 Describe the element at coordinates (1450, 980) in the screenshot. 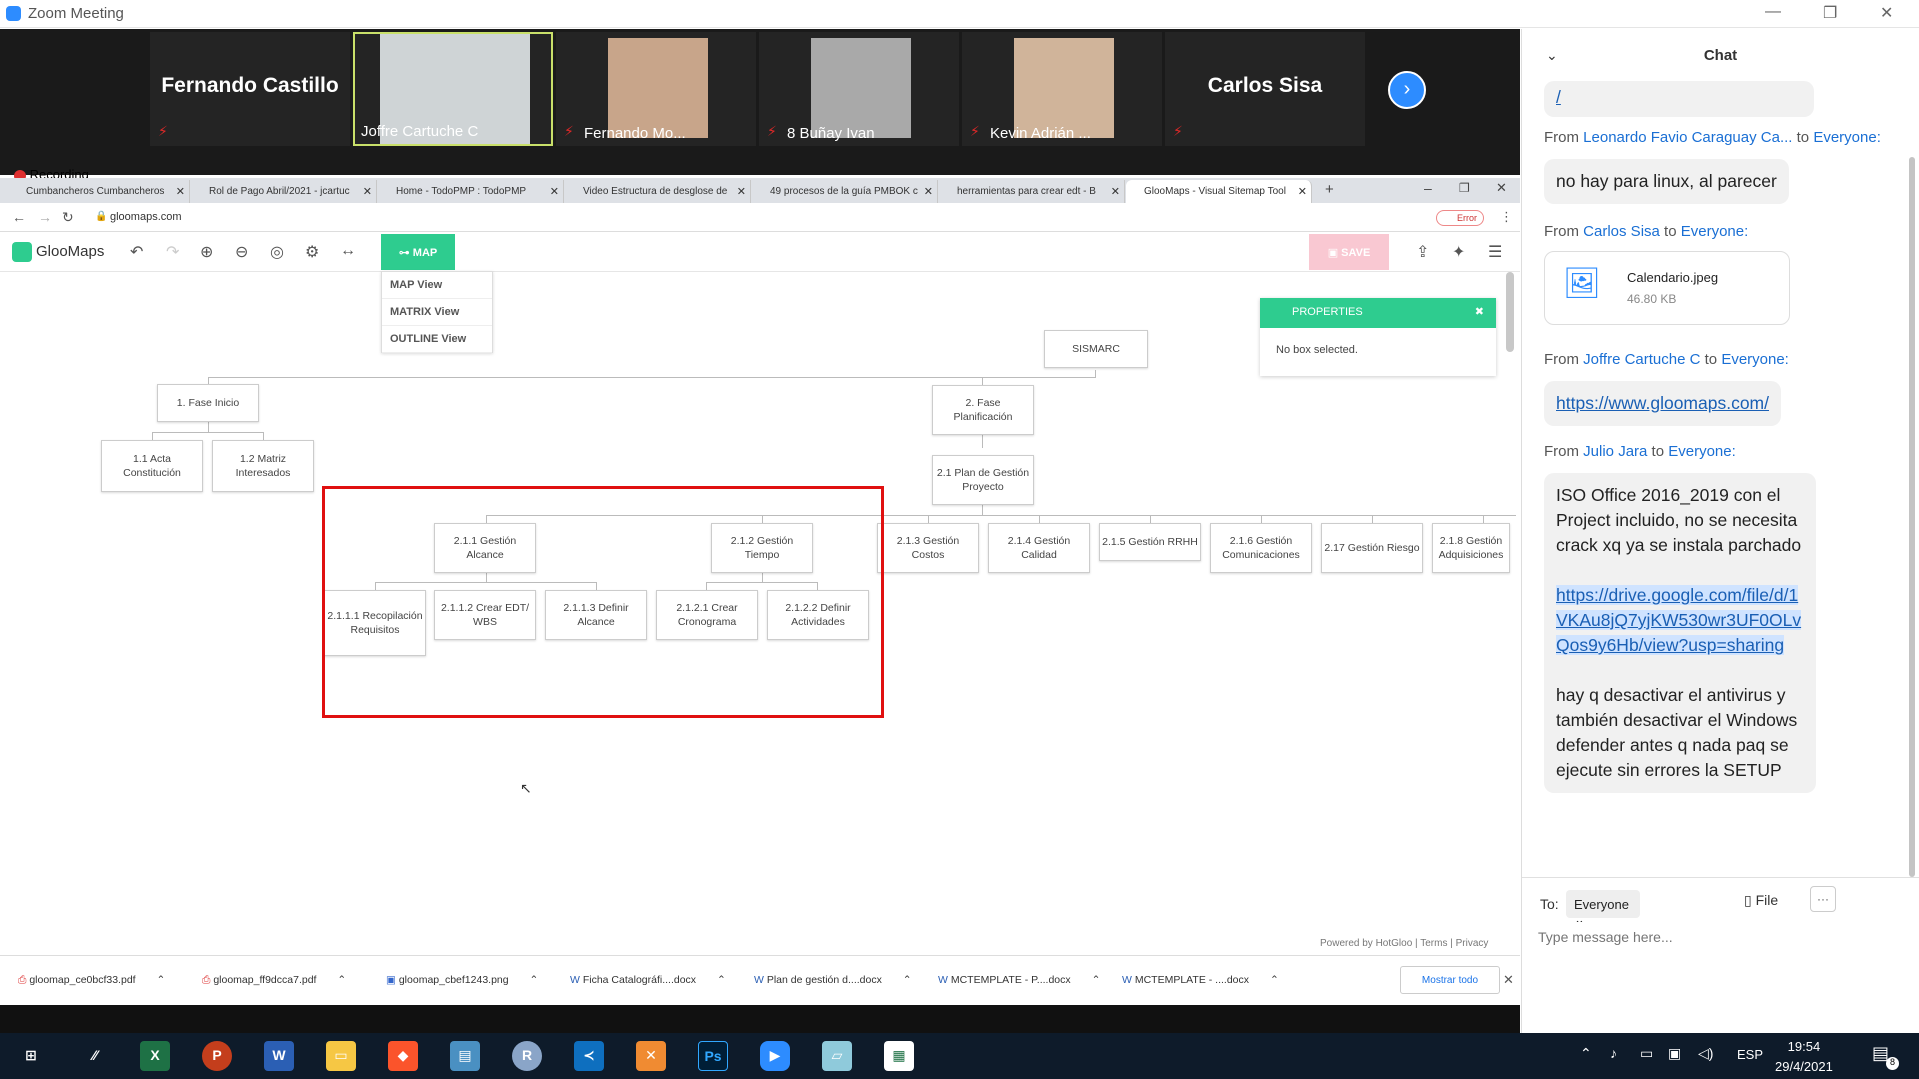

I see `show-all-button: Mostrar todo` at that location.